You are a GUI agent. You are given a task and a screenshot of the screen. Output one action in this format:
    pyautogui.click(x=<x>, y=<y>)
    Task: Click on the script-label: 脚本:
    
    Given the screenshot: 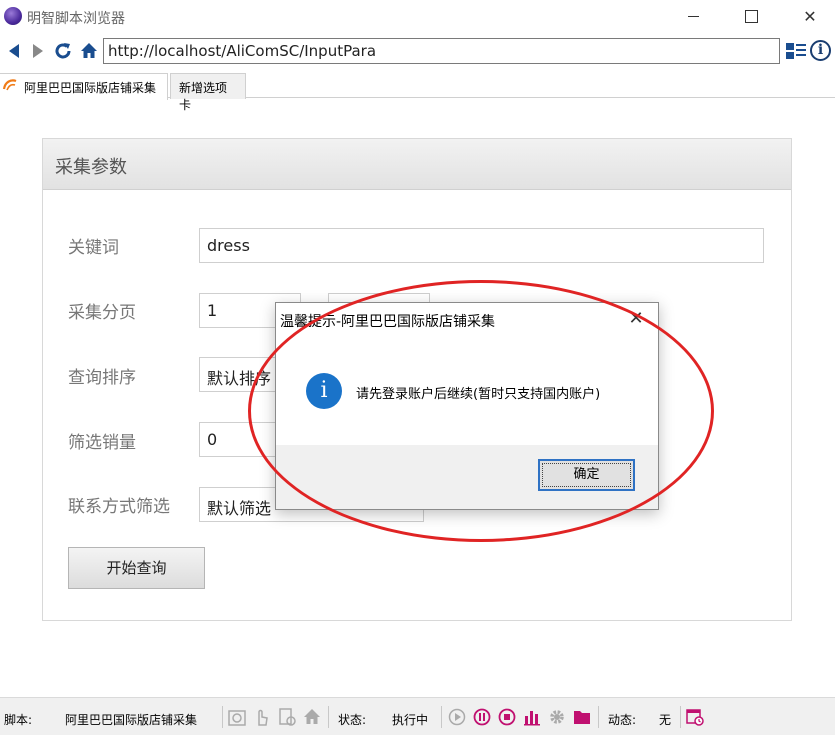 What is the action you would take?
    pyautogui.click(x=18, y=720)
    